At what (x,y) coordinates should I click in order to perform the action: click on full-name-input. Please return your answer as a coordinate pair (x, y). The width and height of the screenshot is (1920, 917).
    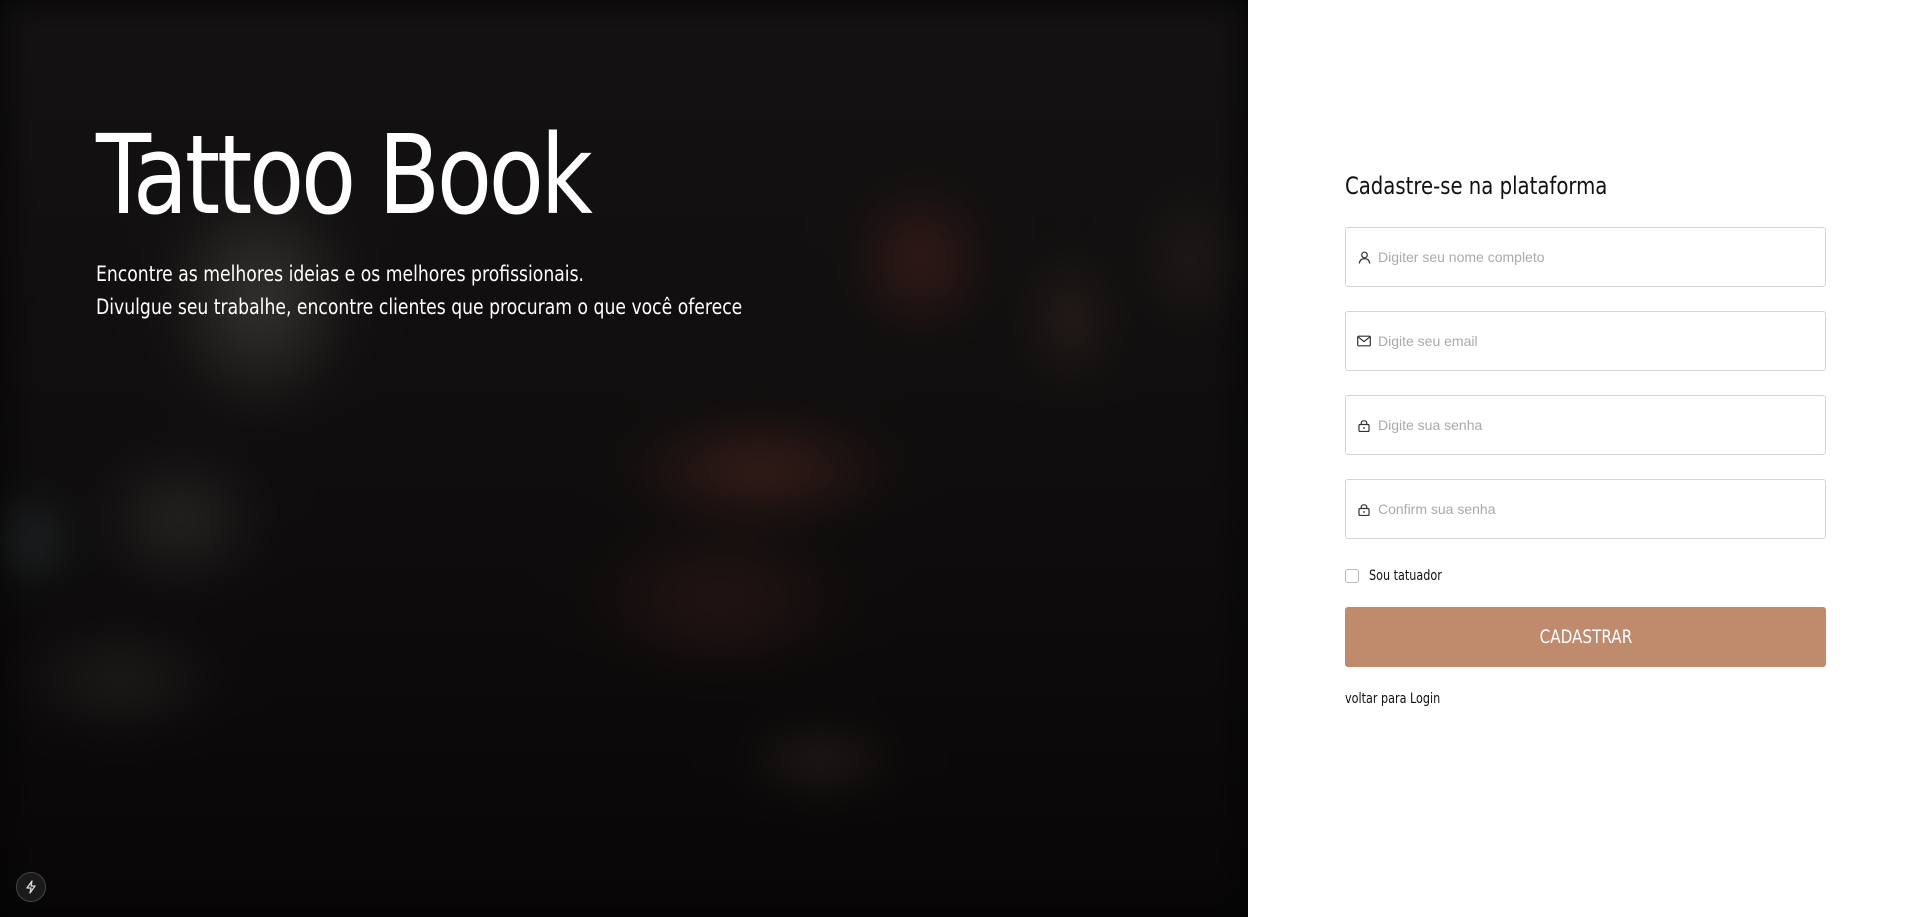
    Looking at the image, I should click on (1598, 257).